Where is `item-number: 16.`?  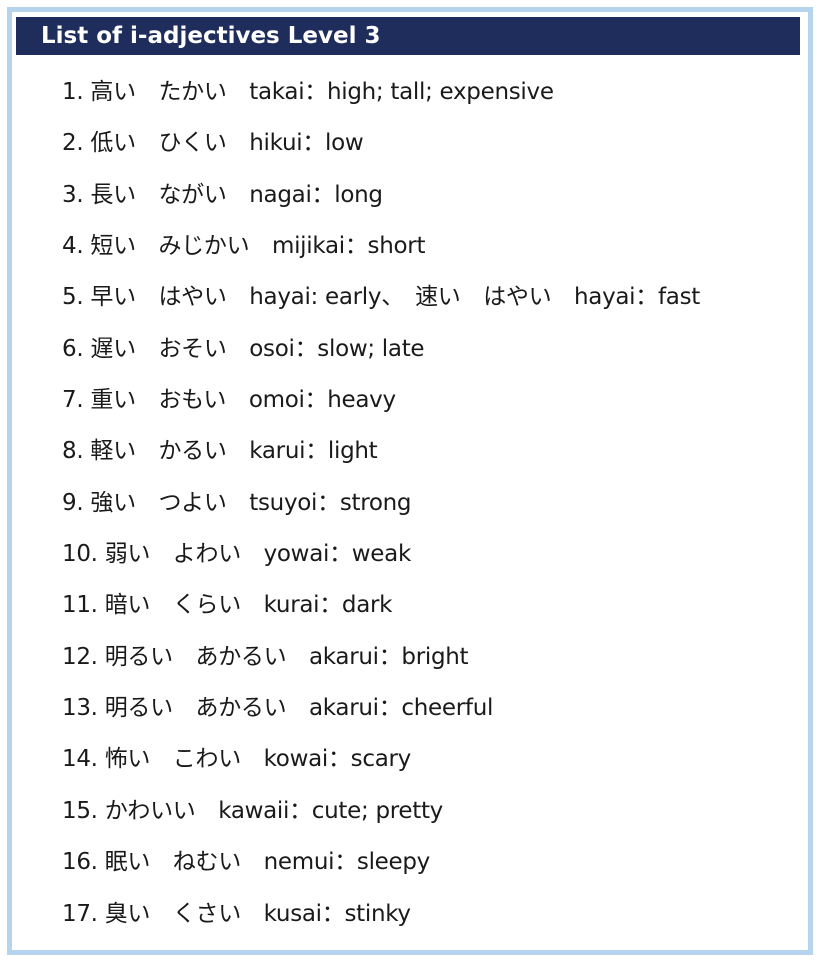 item-number: 16. is located at coordinates (80, 862).